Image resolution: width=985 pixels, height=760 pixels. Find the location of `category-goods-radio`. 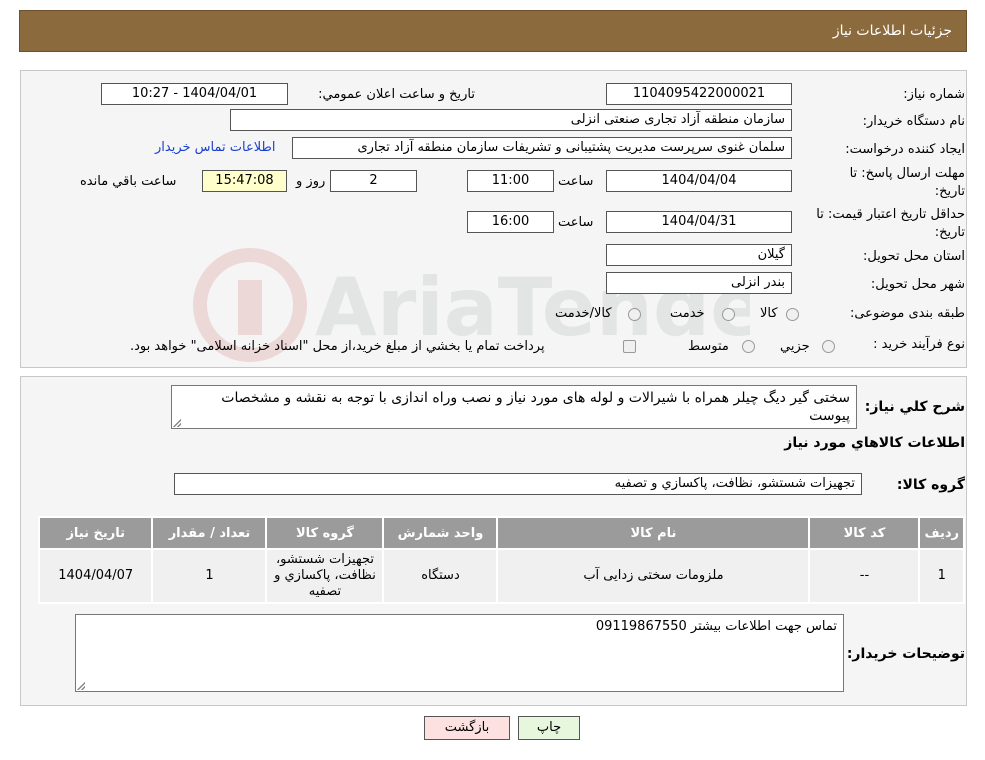

category-goods-radio is located at coordinates (792, 314).